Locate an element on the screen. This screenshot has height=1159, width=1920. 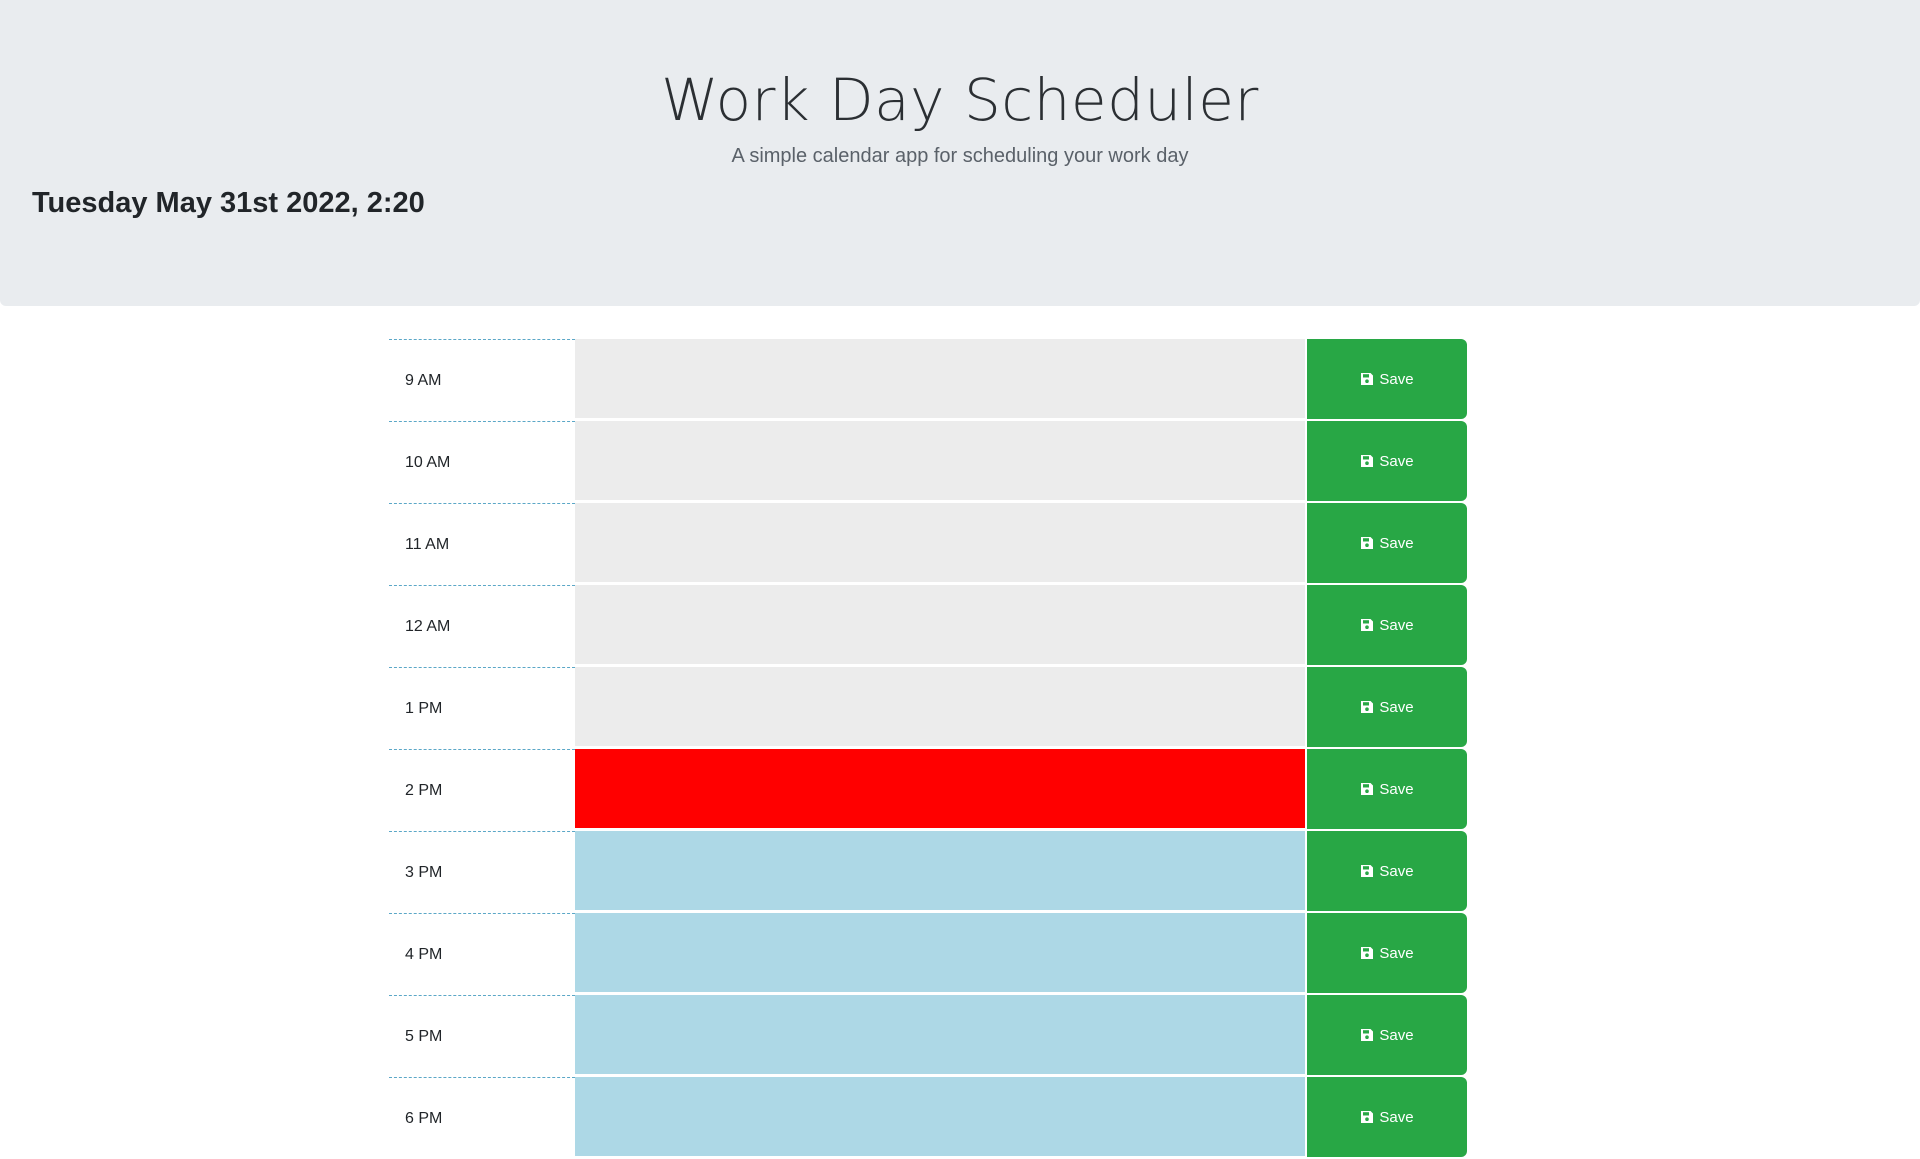
hour-label: 1 PM is located at coordinates (482, 708).